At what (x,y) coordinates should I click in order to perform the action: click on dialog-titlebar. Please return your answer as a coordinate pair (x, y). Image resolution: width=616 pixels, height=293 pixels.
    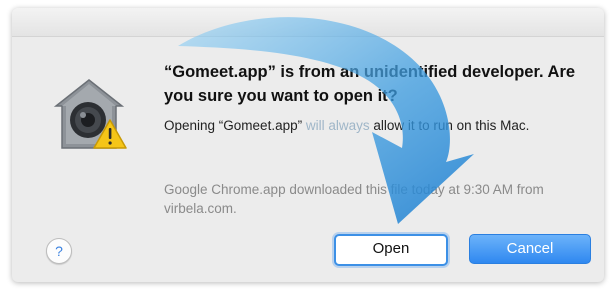
    Looking at the image, I should click on (308, 22).